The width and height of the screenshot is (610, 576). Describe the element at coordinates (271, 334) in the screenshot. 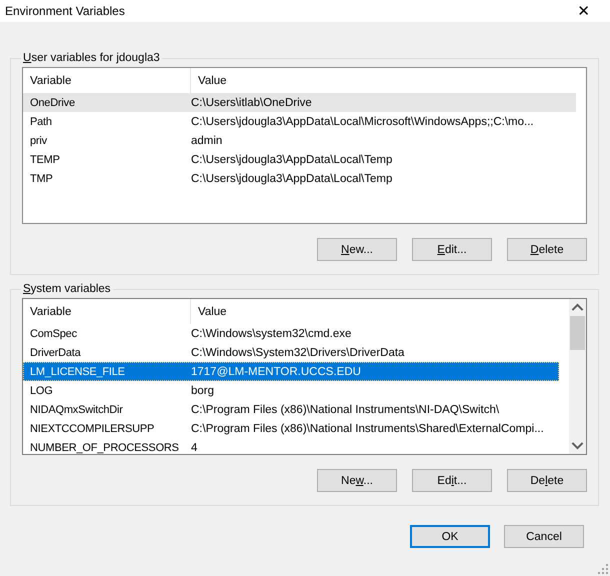

I see `variable-value: C:\Windows\system32\cmd.exe` at that location.